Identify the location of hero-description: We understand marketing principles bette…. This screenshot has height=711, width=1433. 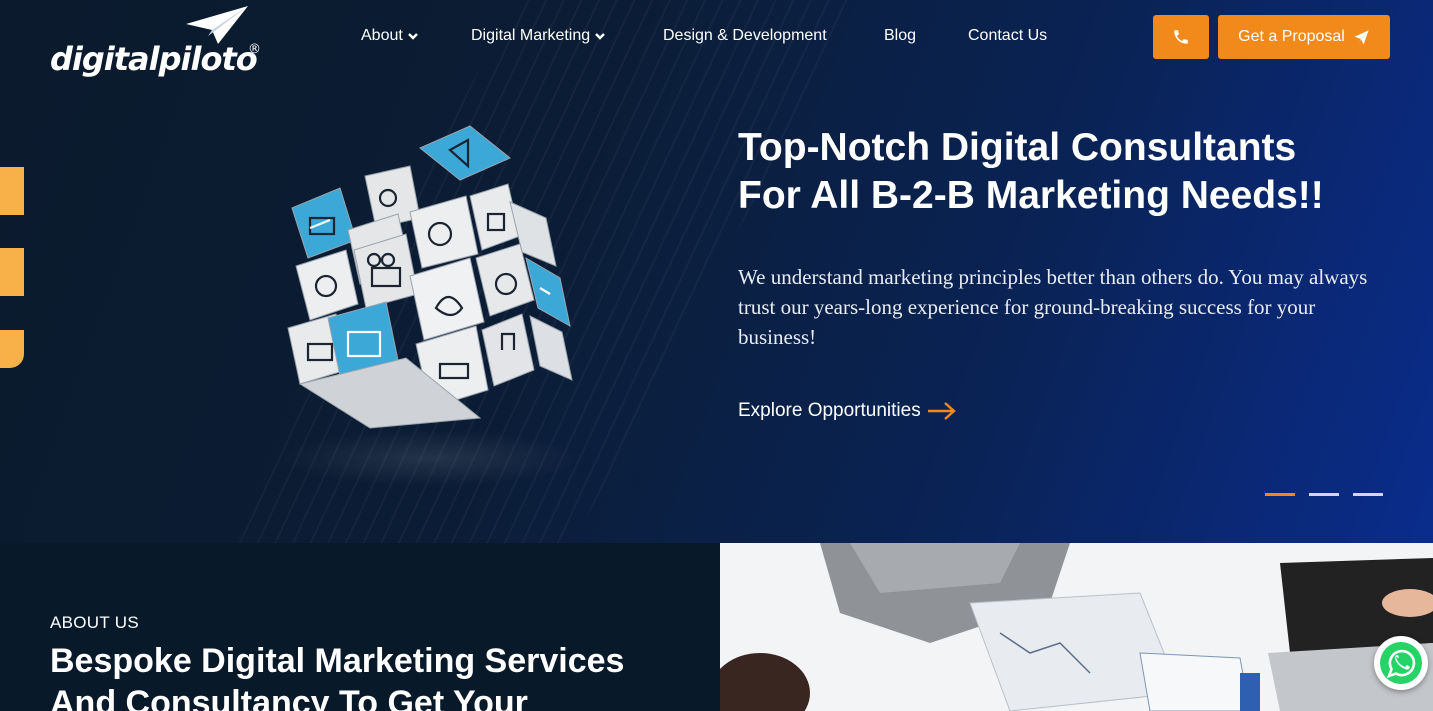
(1053, 307).